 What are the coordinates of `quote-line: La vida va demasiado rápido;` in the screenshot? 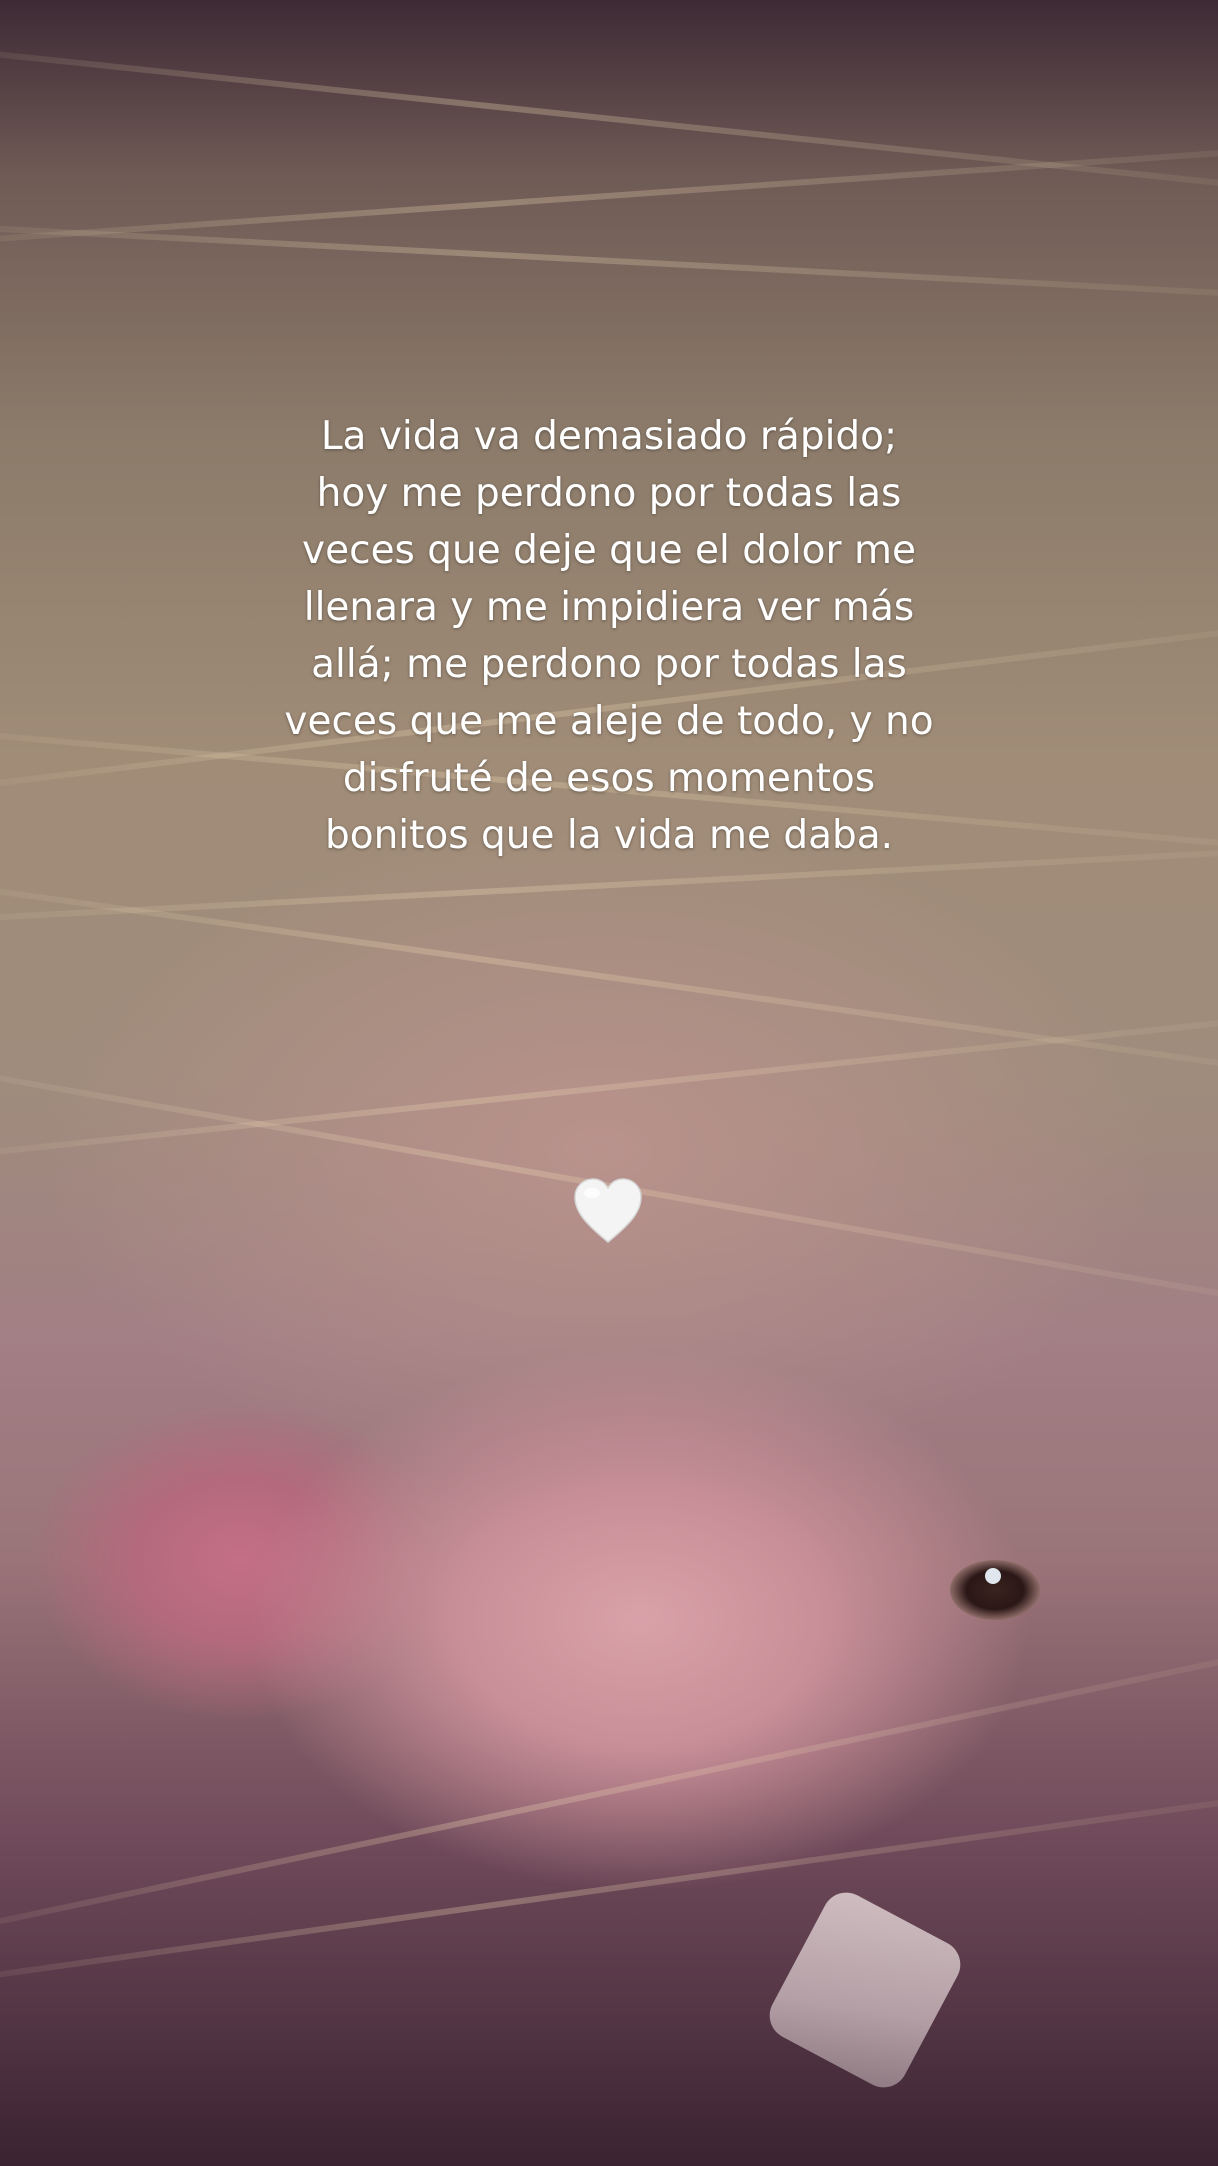 It's located at (609, 436).